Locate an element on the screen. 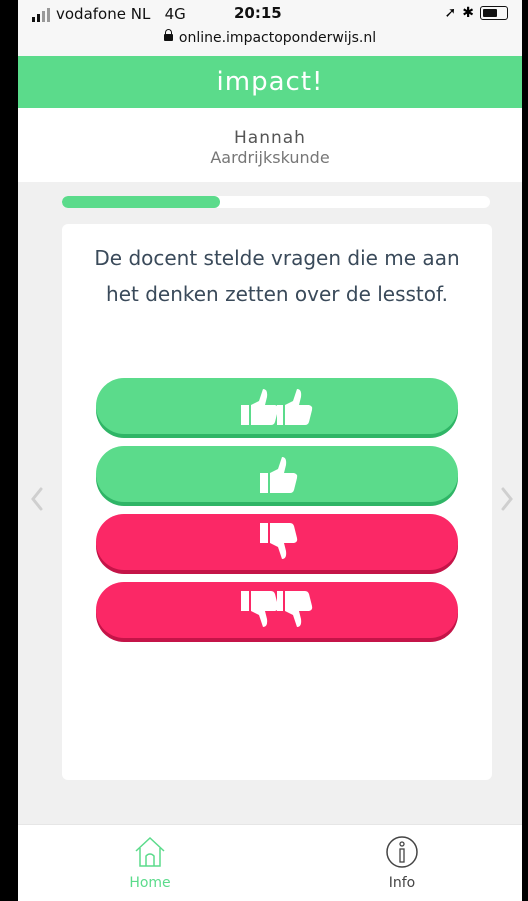  tab-info: Info is located at coordinates (402, 863).